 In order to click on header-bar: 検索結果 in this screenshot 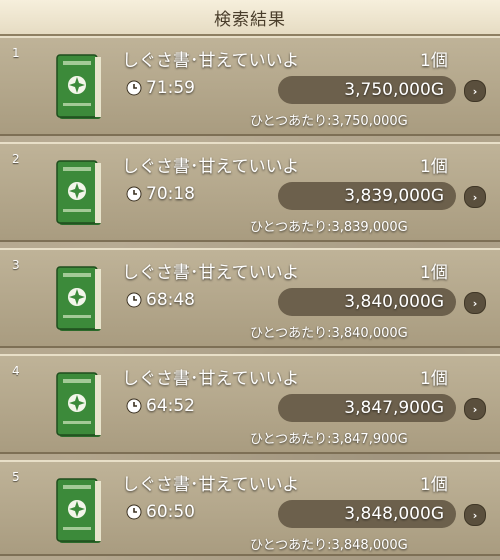, I will do `click(250, 18)`.